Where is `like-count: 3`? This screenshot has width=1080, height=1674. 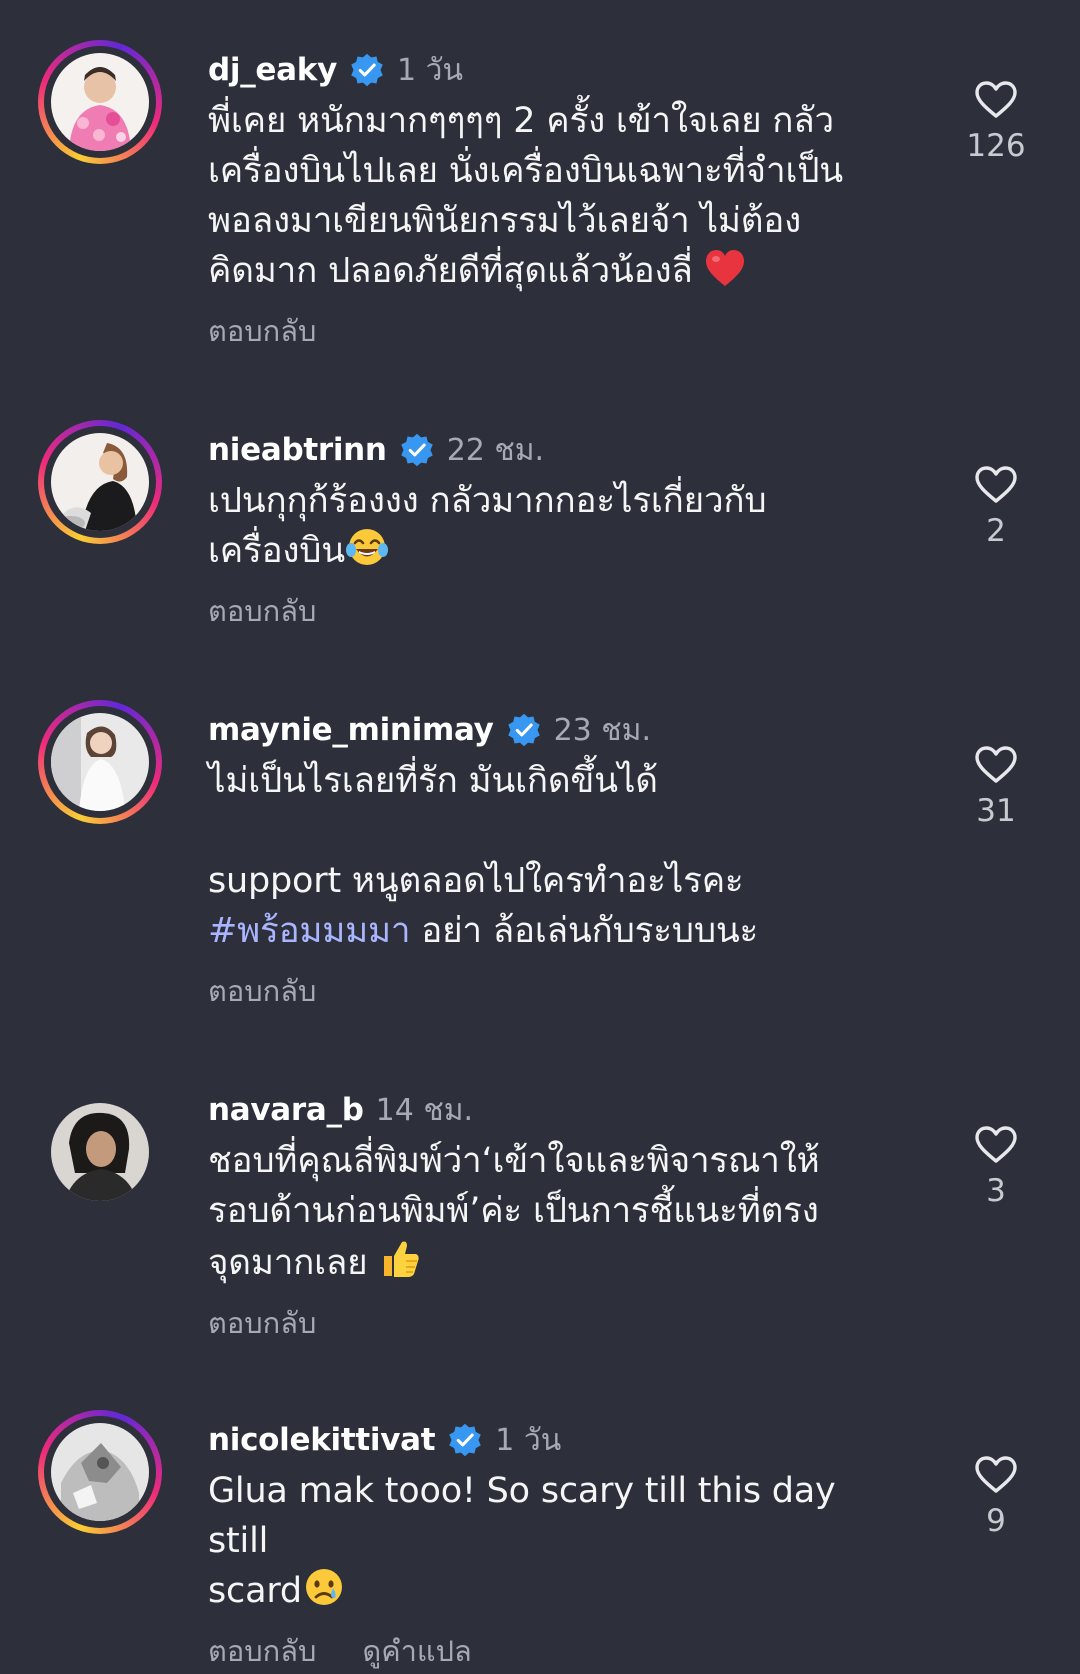
like-count: 3 is located at coordinates (996, 1191).